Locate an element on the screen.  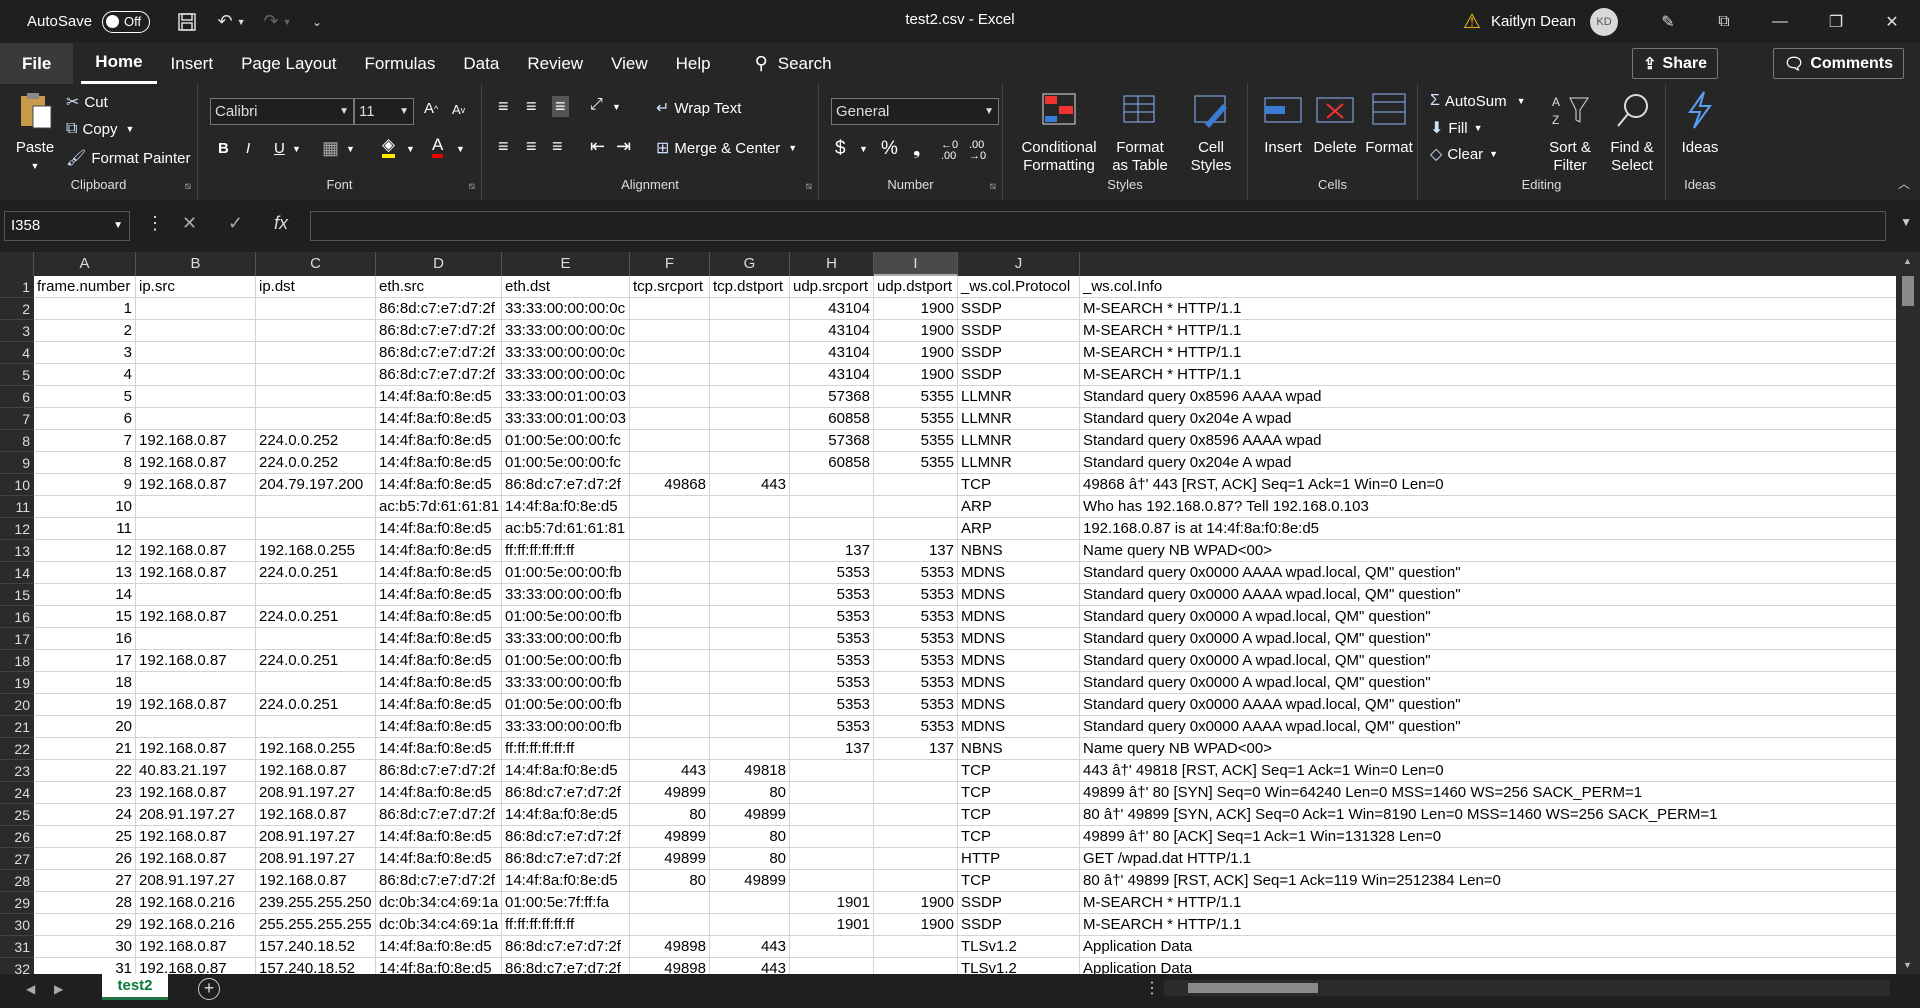
select-all-corner is located at coordinates (17, 264).